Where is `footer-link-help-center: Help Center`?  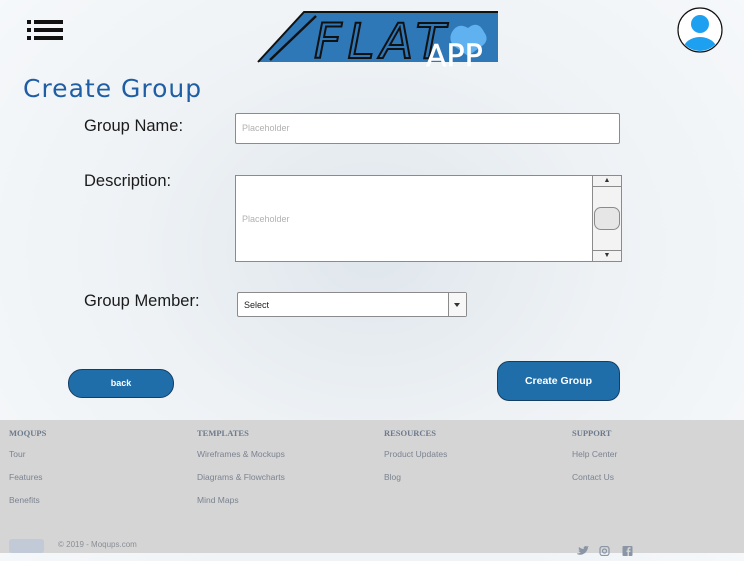
footer-link-help-center: Help Center is located at coordinates (594, 454).